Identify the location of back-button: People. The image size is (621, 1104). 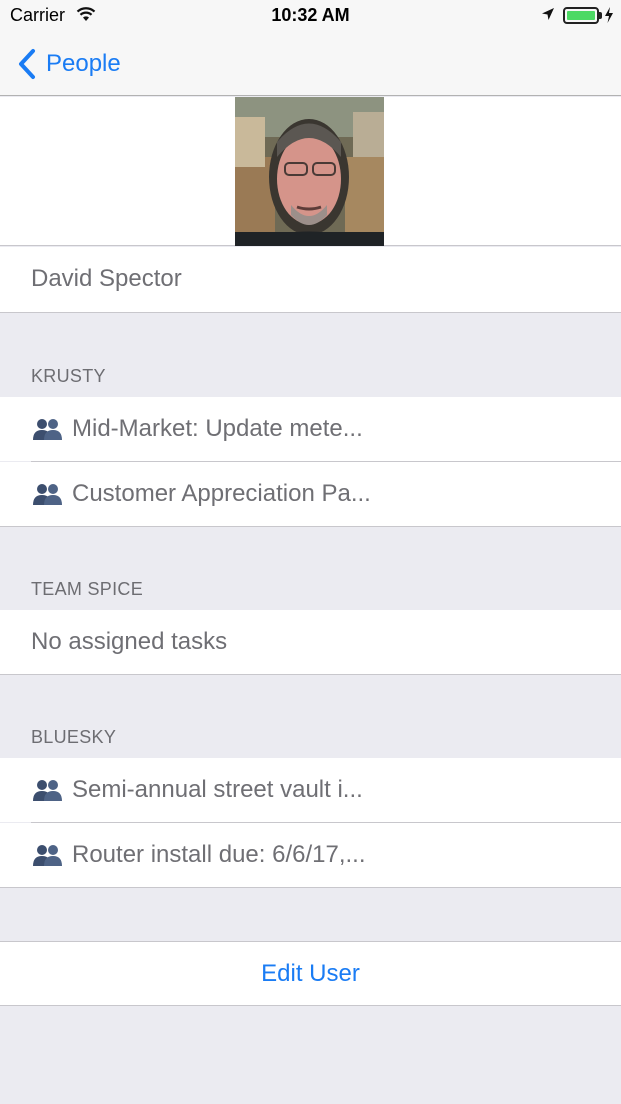
(68, 64).